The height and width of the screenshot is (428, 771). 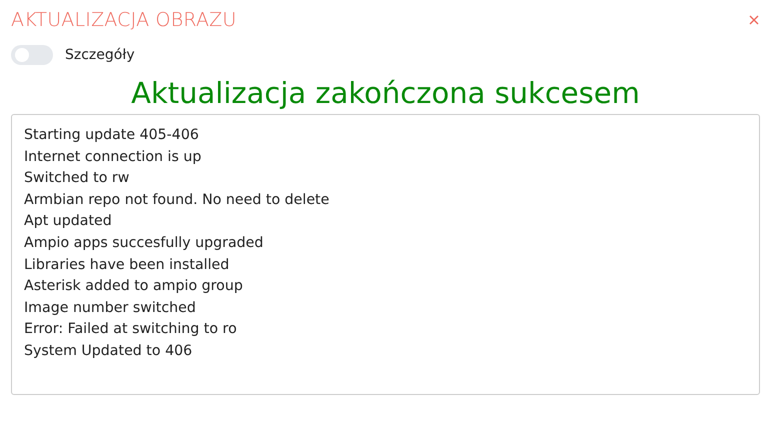 I want to click on status-heading: Aktualizacja zakończona sukcesem, so click(x=385, y=93).